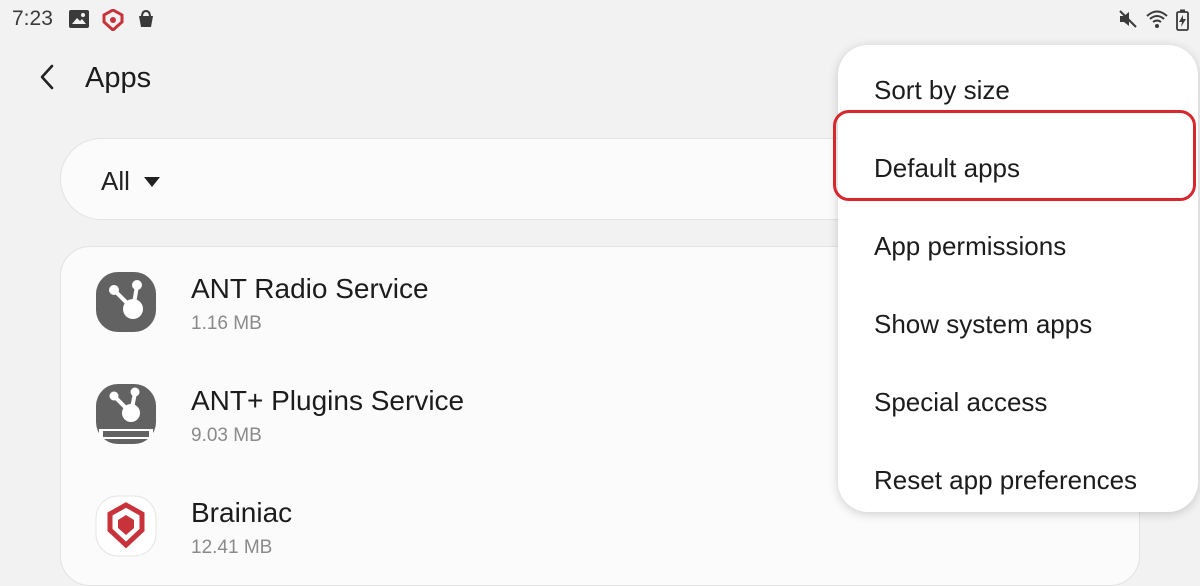 The image size is (1200, 586). I want to click on menu-item-app-permissions: App permissions, so click(1018, 246).